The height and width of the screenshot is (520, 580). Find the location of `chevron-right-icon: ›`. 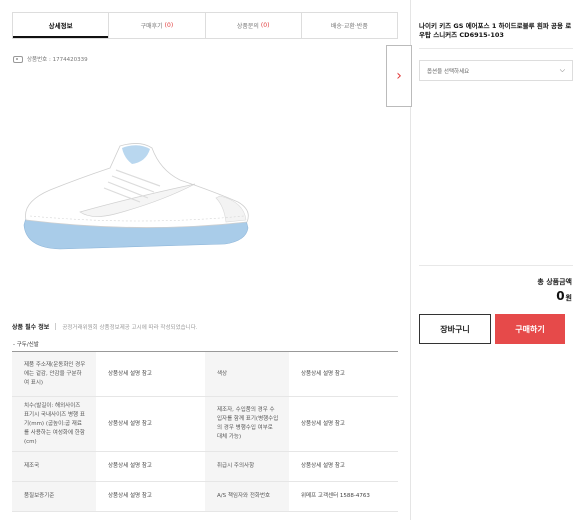

chevron-right-icon: › is located at coordinates (399, 76).